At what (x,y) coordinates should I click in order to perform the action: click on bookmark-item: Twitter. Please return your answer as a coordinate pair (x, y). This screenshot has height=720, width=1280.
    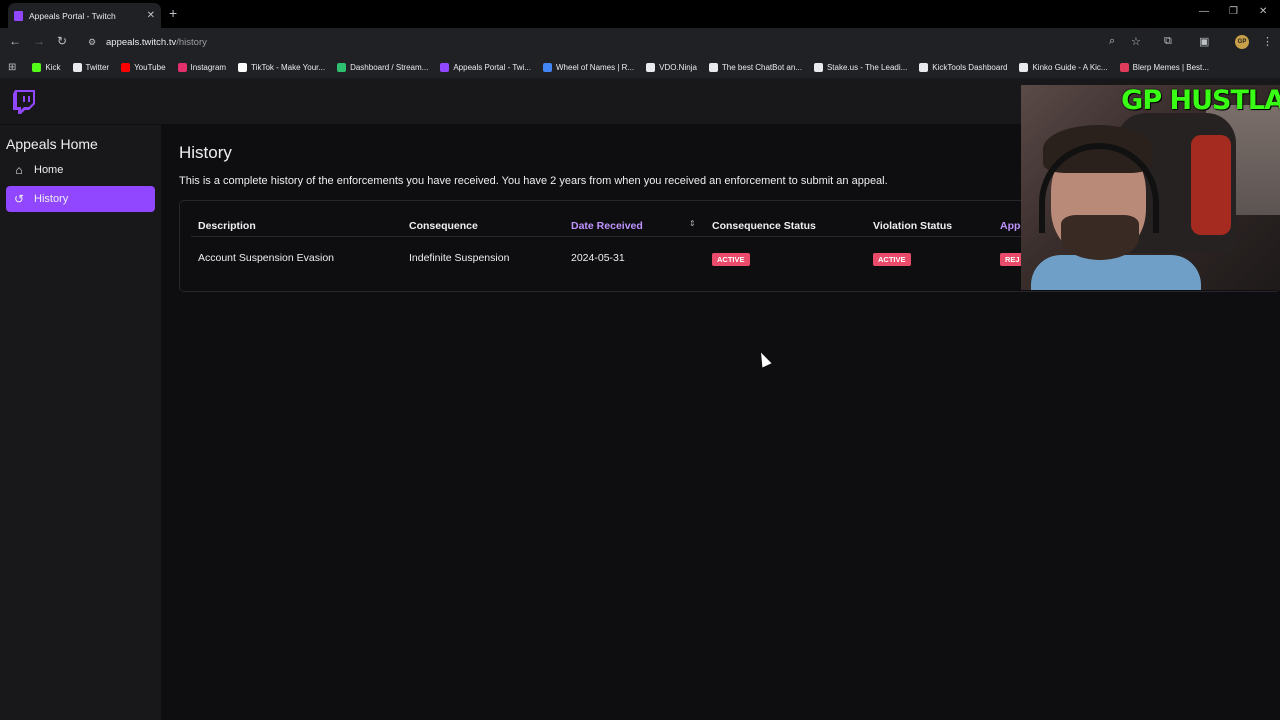
    Looking at the image, I should click on (91, 67).